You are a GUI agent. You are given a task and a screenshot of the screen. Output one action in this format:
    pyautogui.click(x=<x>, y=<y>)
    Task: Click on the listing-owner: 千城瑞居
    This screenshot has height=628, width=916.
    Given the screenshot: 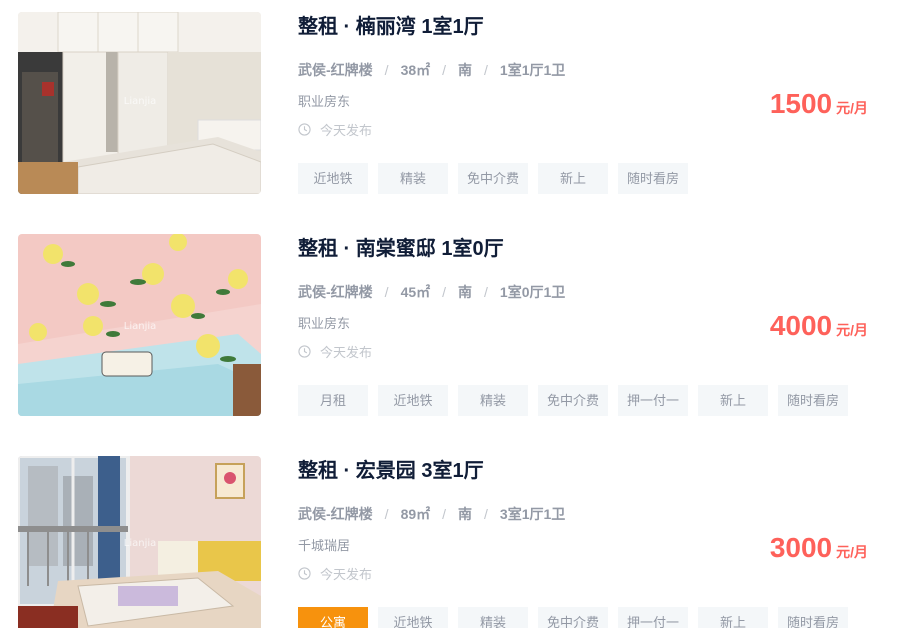 What is the action you would take?
    pyautogui.click(x=324, y=545)
    